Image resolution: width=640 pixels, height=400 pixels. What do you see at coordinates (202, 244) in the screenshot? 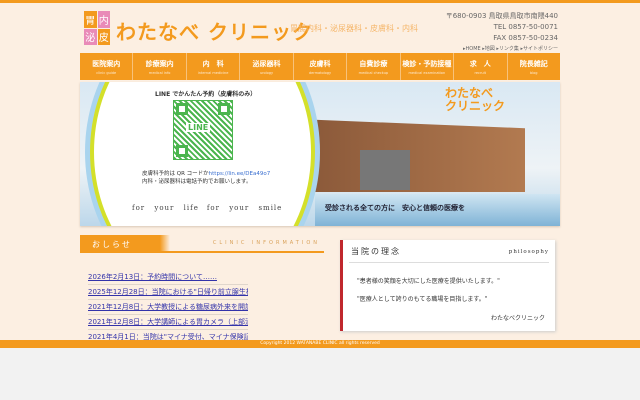
I see `news-header: おしらせ CLINIC INFORMATION` at bounding box center [202, 244].